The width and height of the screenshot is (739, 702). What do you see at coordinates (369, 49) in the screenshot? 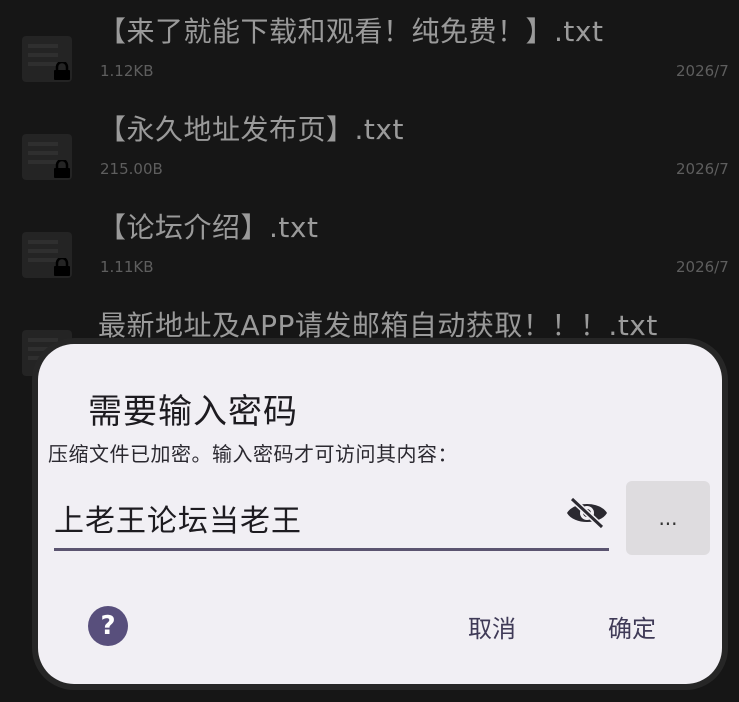
I see `file-item: 【来了就能下载和观看！纯免费！】.txt 1.12KB 2026/7` at bounding box center [369, 49].